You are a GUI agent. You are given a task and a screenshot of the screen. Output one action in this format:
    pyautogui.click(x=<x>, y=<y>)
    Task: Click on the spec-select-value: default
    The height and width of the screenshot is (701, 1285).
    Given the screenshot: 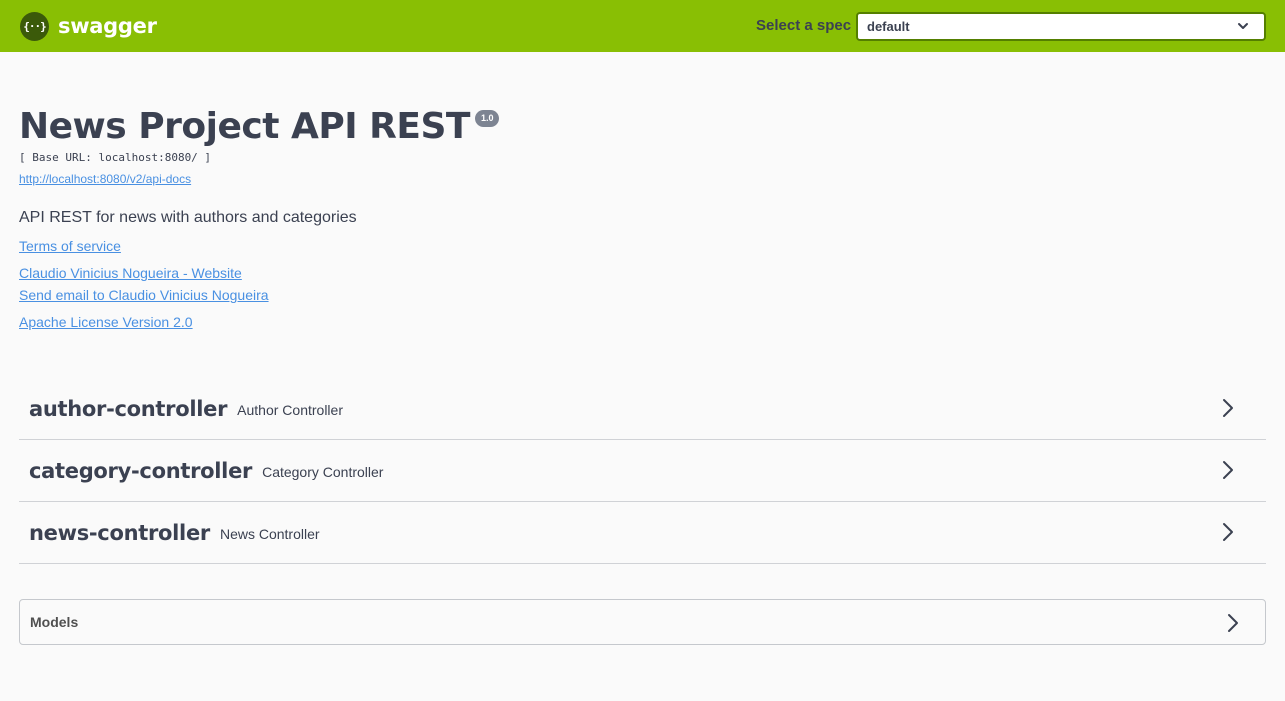 What is the action you would take?
    pyautogui.click(x=888, y=26)
    